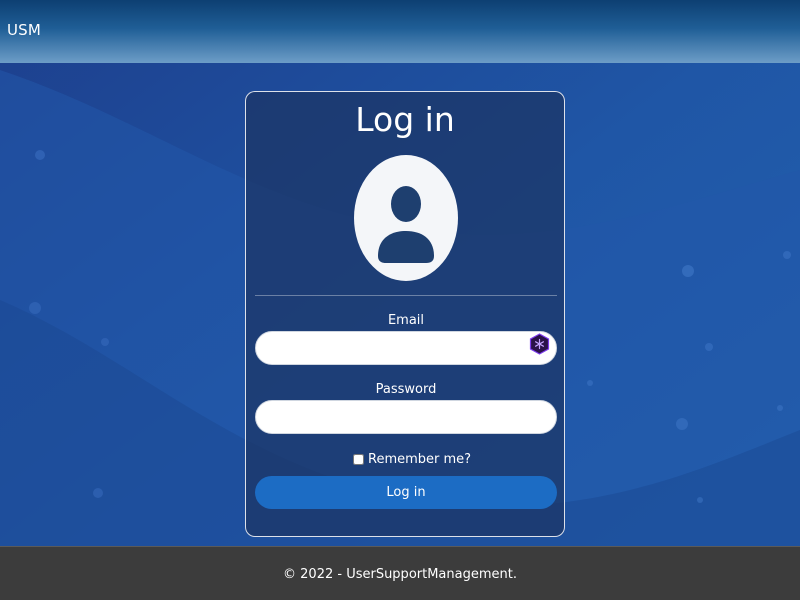  What do you see at coordinates (358, 459) in the screenshot?
I see `remember-me-checkbox` at bounding box center [358, 459].